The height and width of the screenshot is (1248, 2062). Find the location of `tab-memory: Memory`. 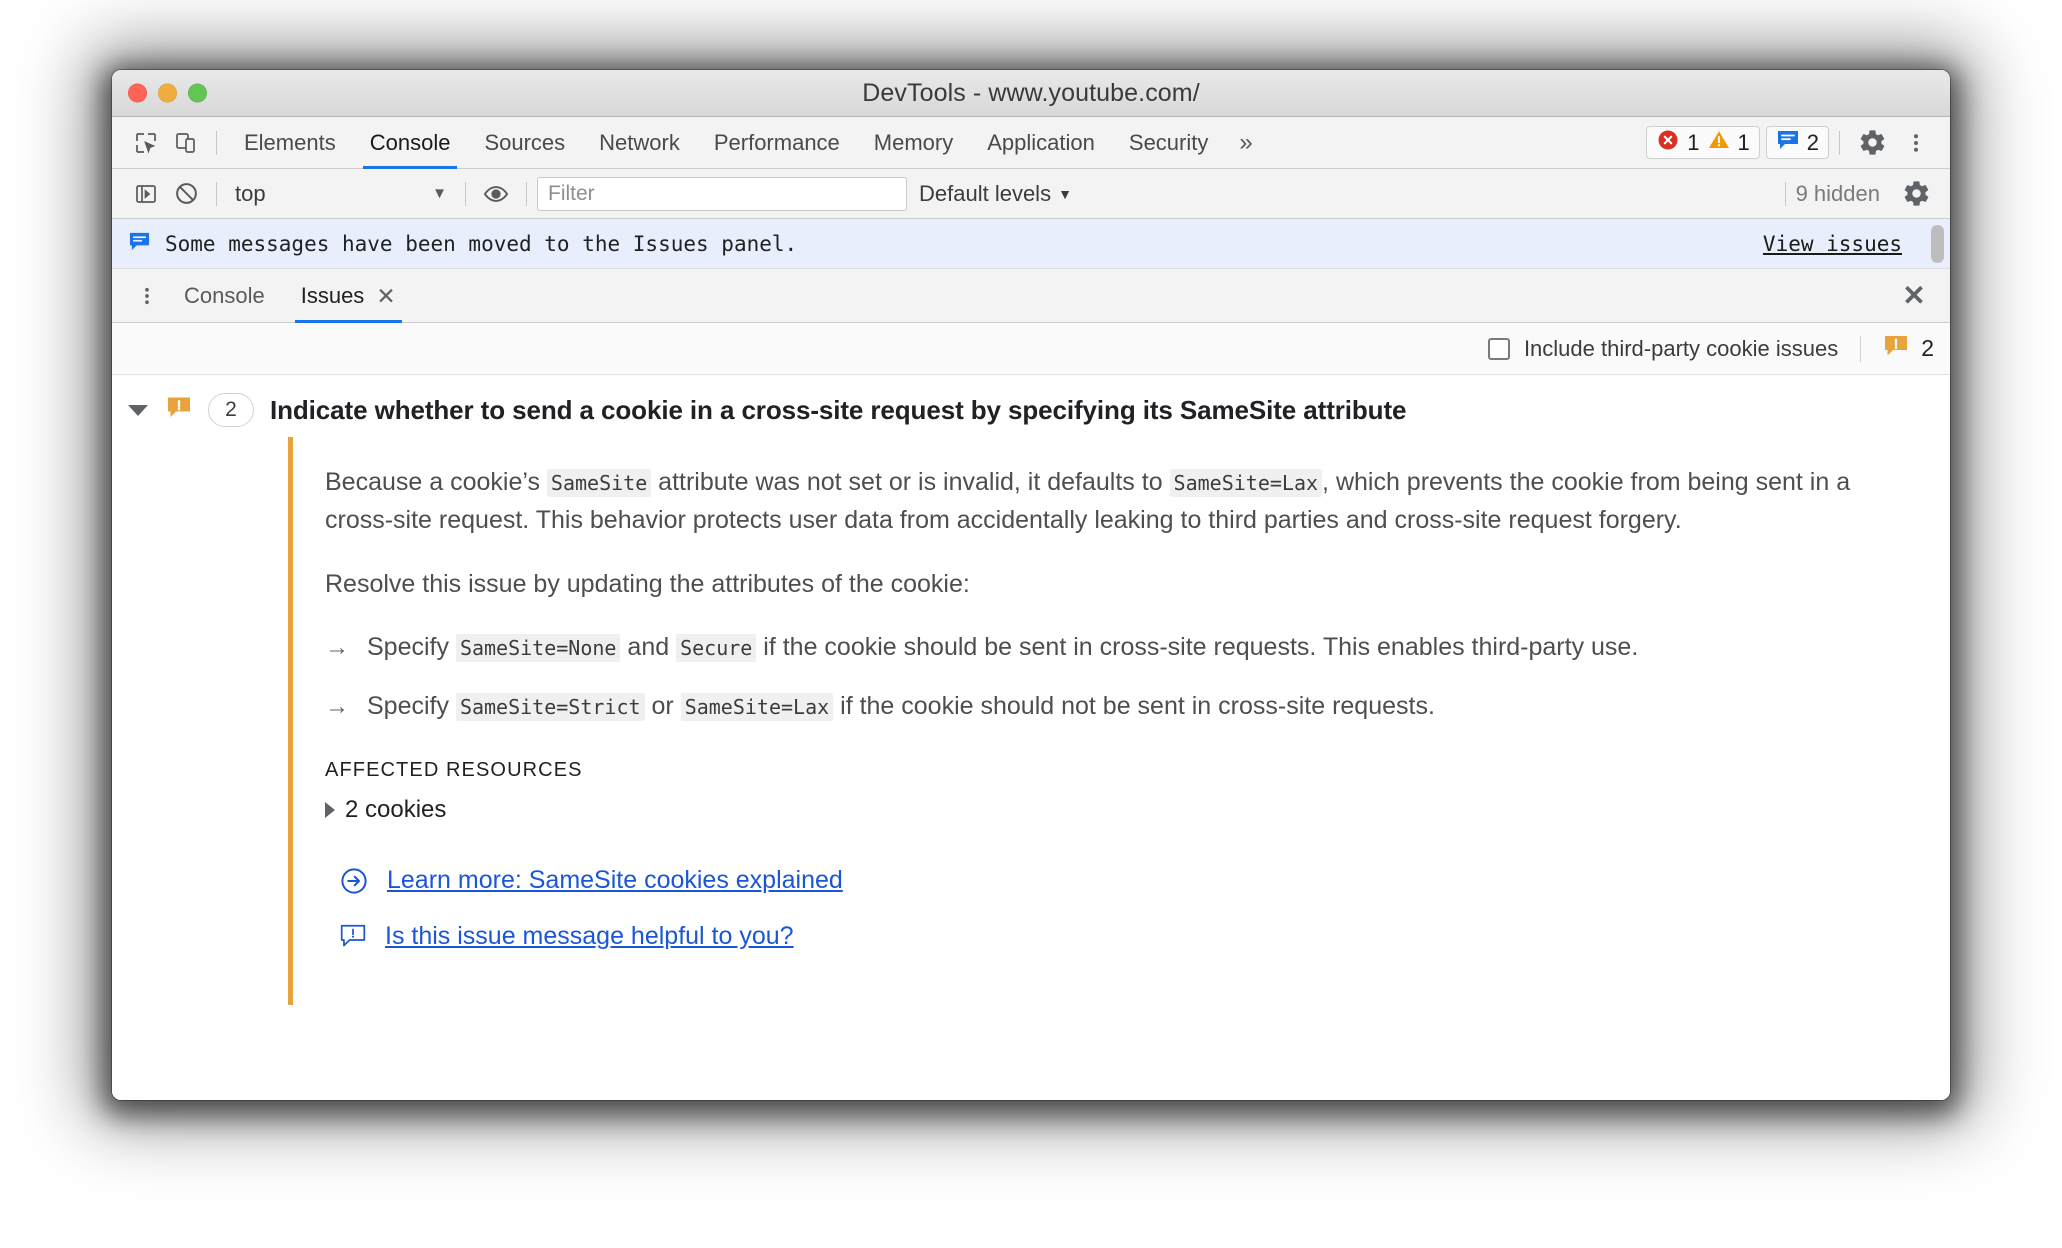

tab-memory: Memory is located at coordinates (913, 143).